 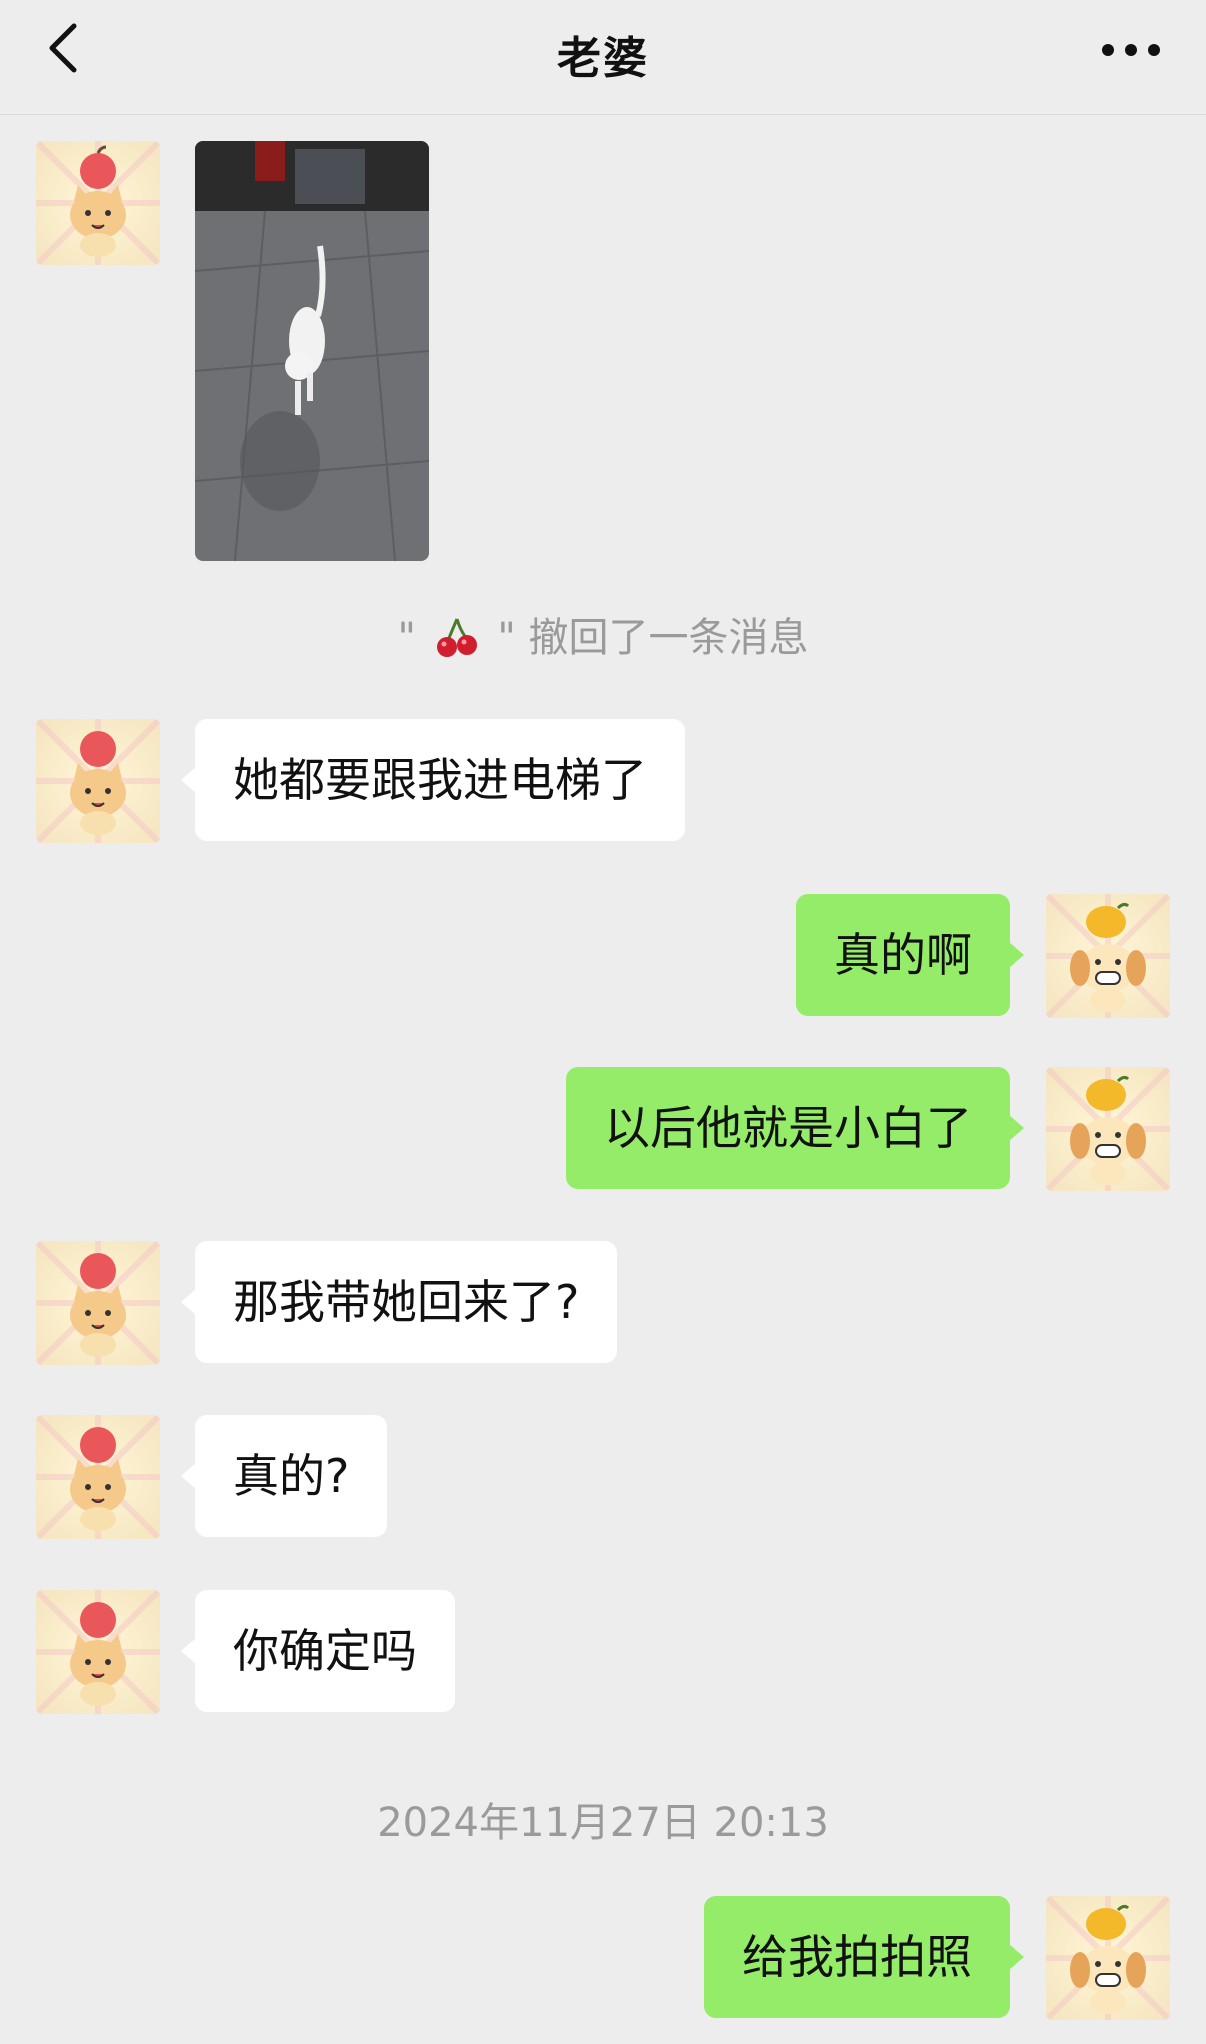 I want to click on recall-notice: " " 撤回了一条消息, so click(x=603, y=637).